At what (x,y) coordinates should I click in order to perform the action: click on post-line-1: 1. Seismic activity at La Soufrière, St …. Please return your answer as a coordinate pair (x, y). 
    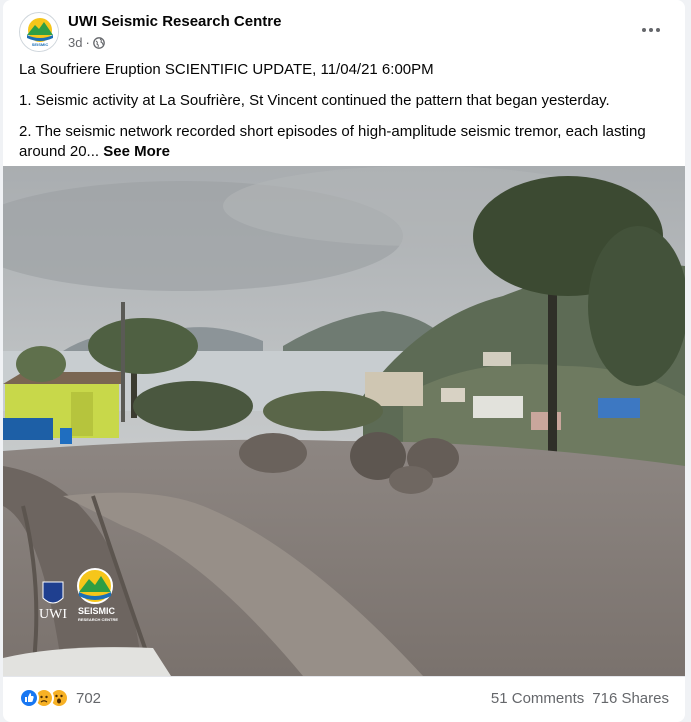
    Looking at the image, I should click on (314, 100).